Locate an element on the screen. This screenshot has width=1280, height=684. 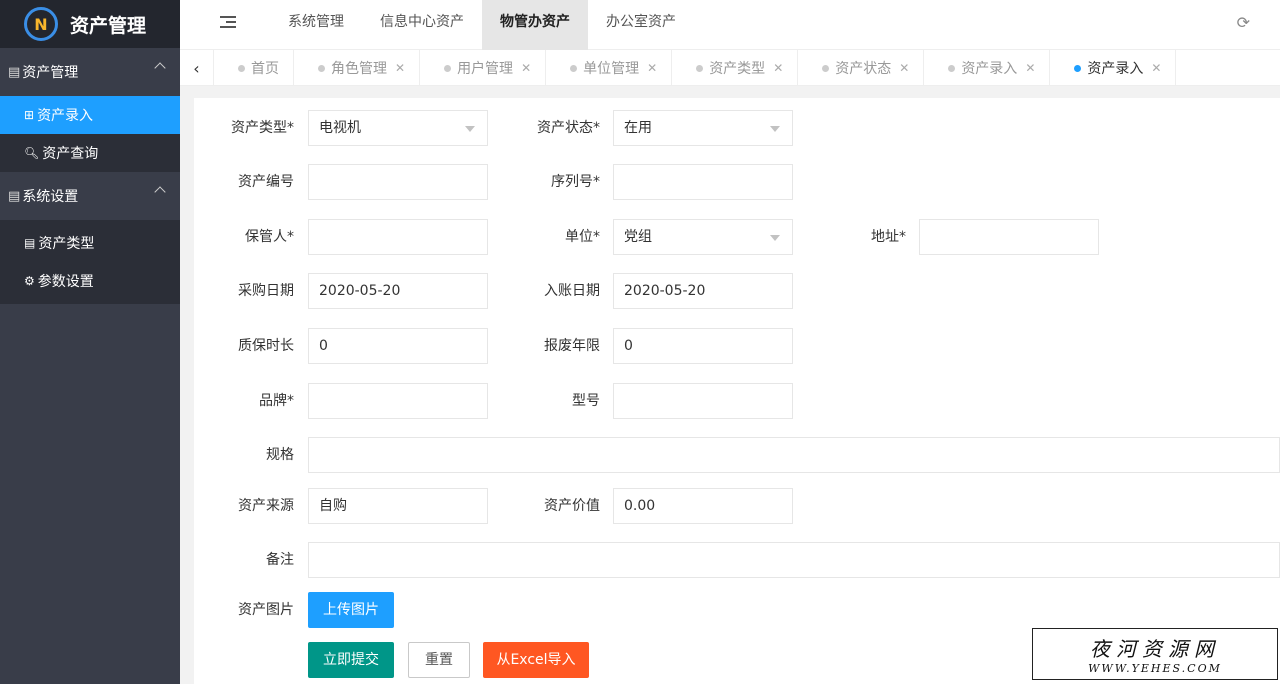
asset-type-label: 资产类型* is located at coordinates (262, 128).